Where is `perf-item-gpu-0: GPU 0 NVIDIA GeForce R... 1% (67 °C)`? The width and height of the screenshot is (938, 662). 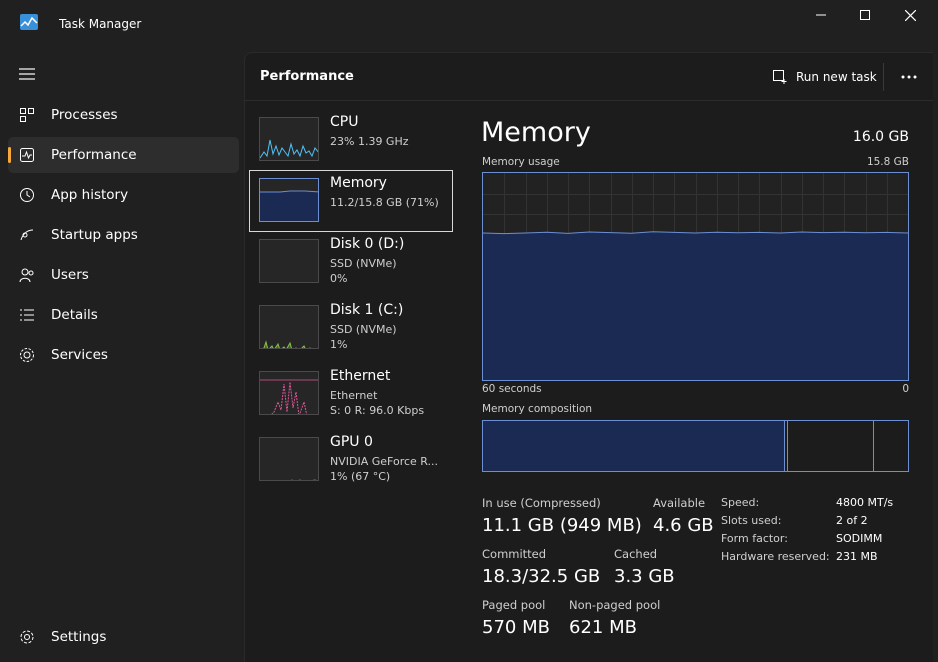 perf-item-gpu-0: GPU 0 NVIDIA GeForce R... 1% (67 °C) is located at coordinates (351, 460).